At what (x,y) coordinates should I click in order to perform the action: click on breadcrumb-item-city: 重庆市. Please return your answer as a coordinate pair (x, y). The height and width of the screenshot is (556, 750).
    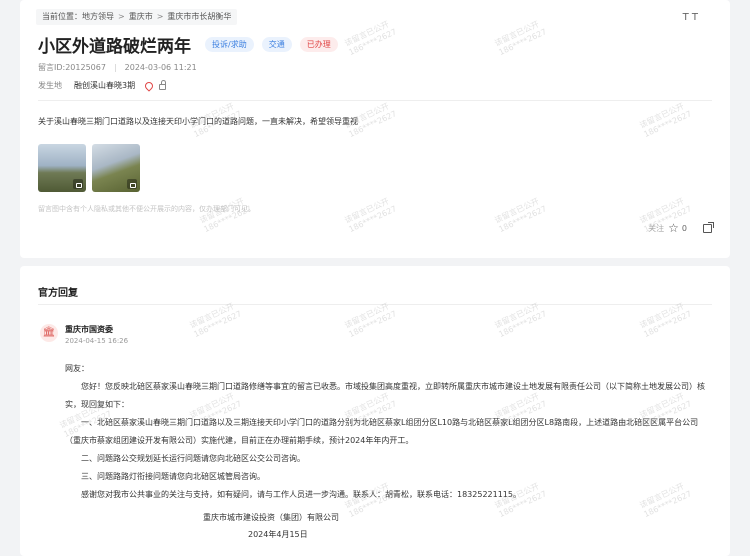
    Looking at the image, I should click on (141, 16).